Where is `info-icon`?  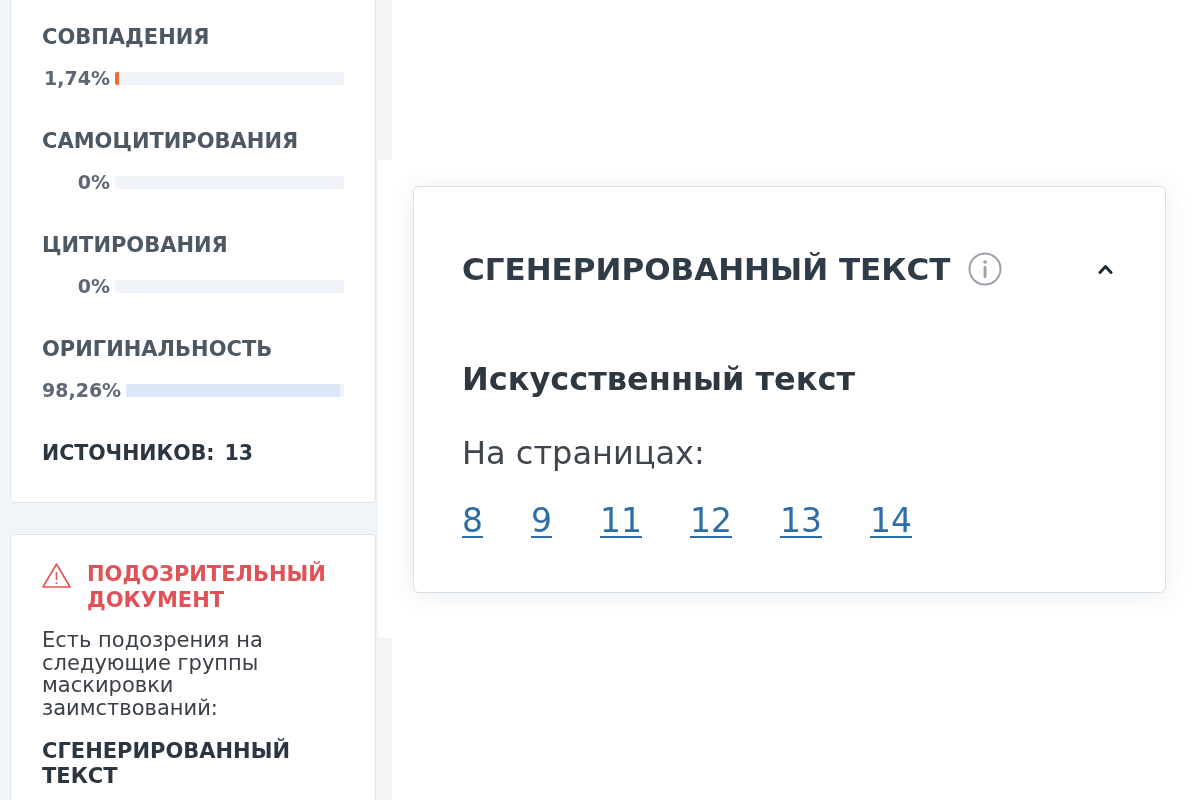
info-icon is located at coordinates (985, 269).